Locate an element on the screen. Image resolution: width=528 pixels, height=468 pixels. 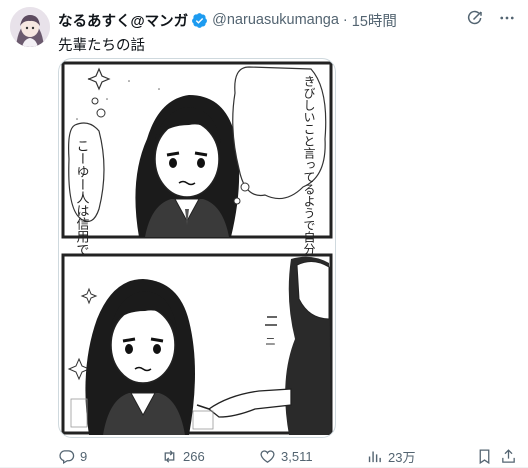
grok-icon is located at coordinates (475, 18).